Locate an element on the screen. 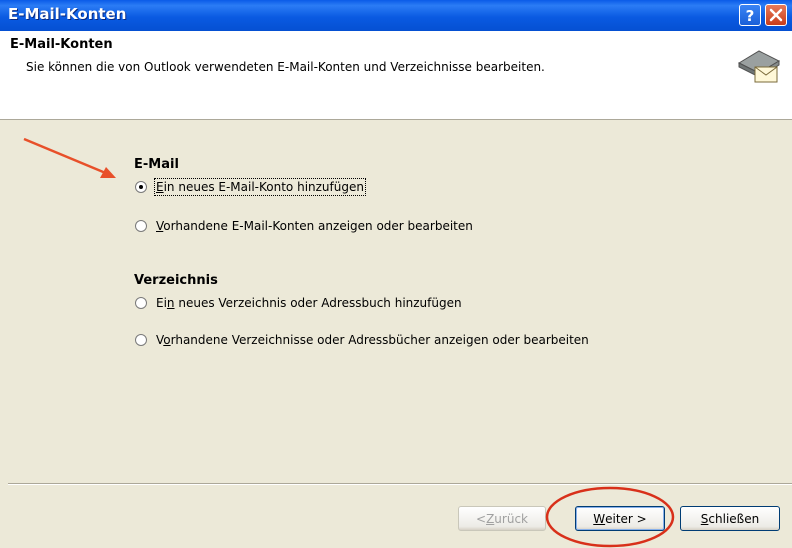 The height and width of the screenshot is (548, 792). question-mark-icon: ? is located at coordinates (750, 16).